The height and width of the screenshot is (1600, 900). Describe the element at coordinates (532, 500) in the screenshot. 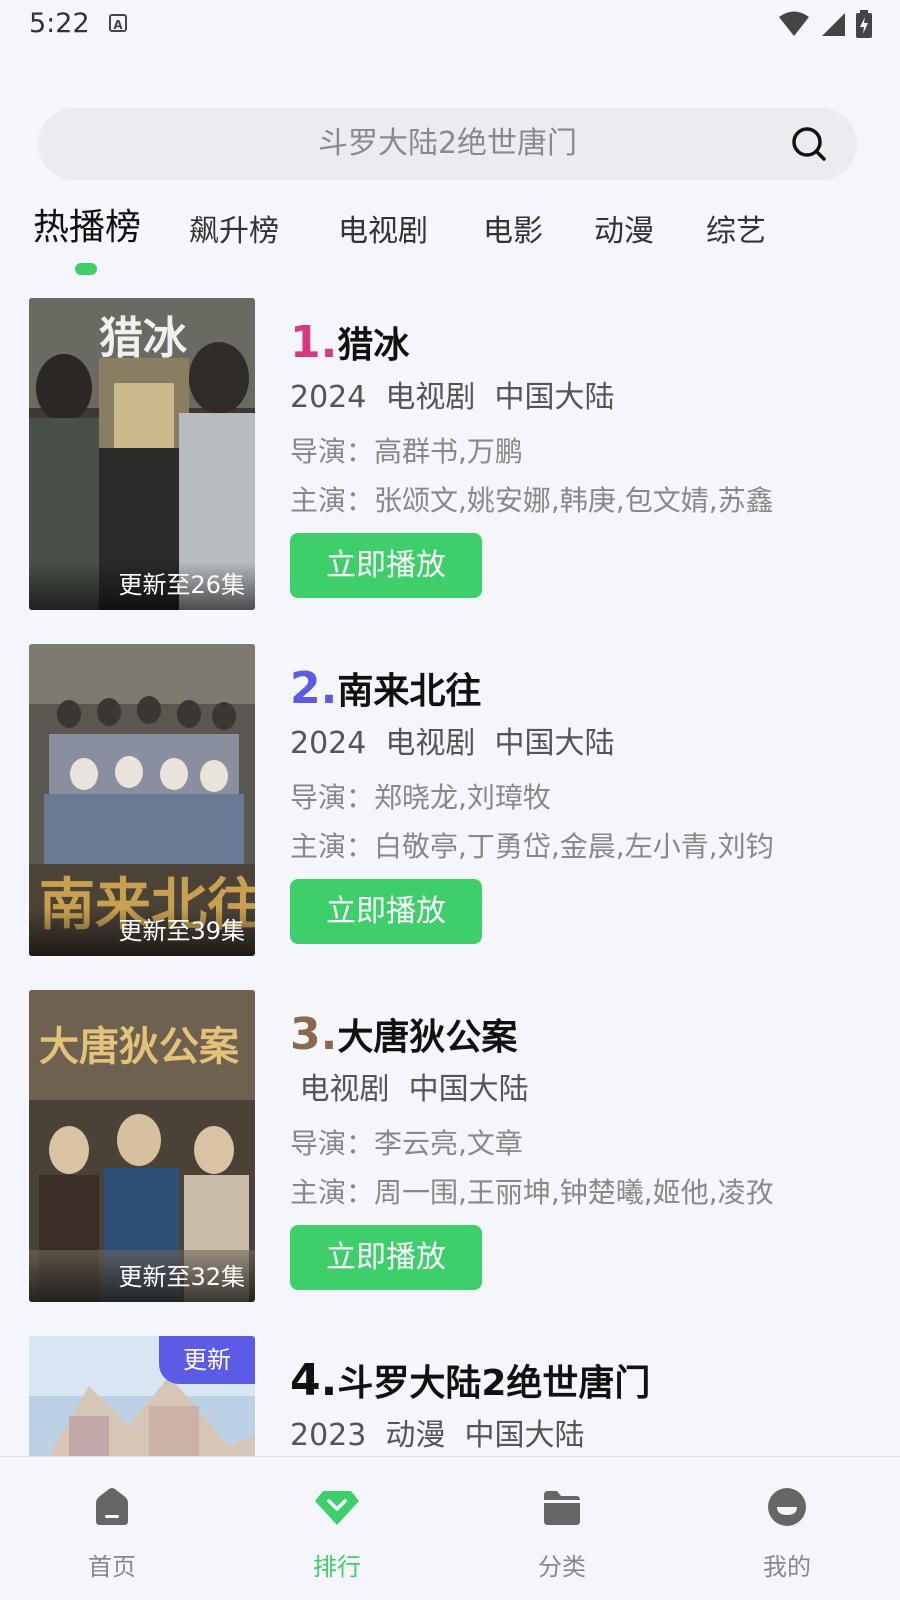

I see `item-actors: 主演：张颂文,姚安娜,韩庚,包文婧,苏鑫` at that location.